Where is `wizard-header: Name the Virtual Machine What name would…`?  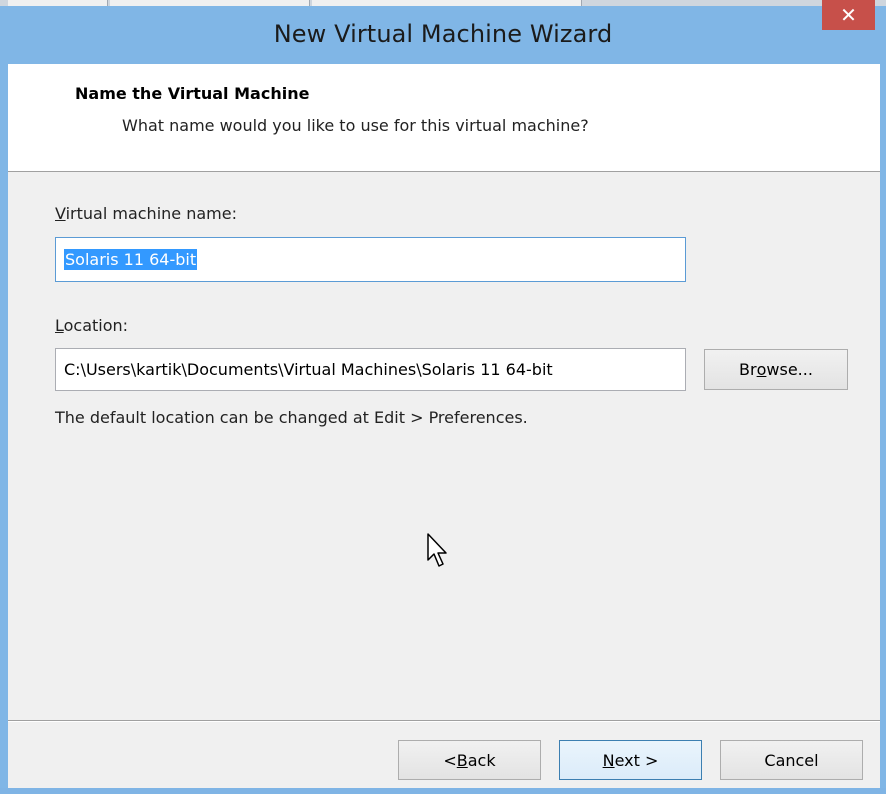
wizard-header: Name the Virtual Machine What name would… is located at coordinates (444, 118).